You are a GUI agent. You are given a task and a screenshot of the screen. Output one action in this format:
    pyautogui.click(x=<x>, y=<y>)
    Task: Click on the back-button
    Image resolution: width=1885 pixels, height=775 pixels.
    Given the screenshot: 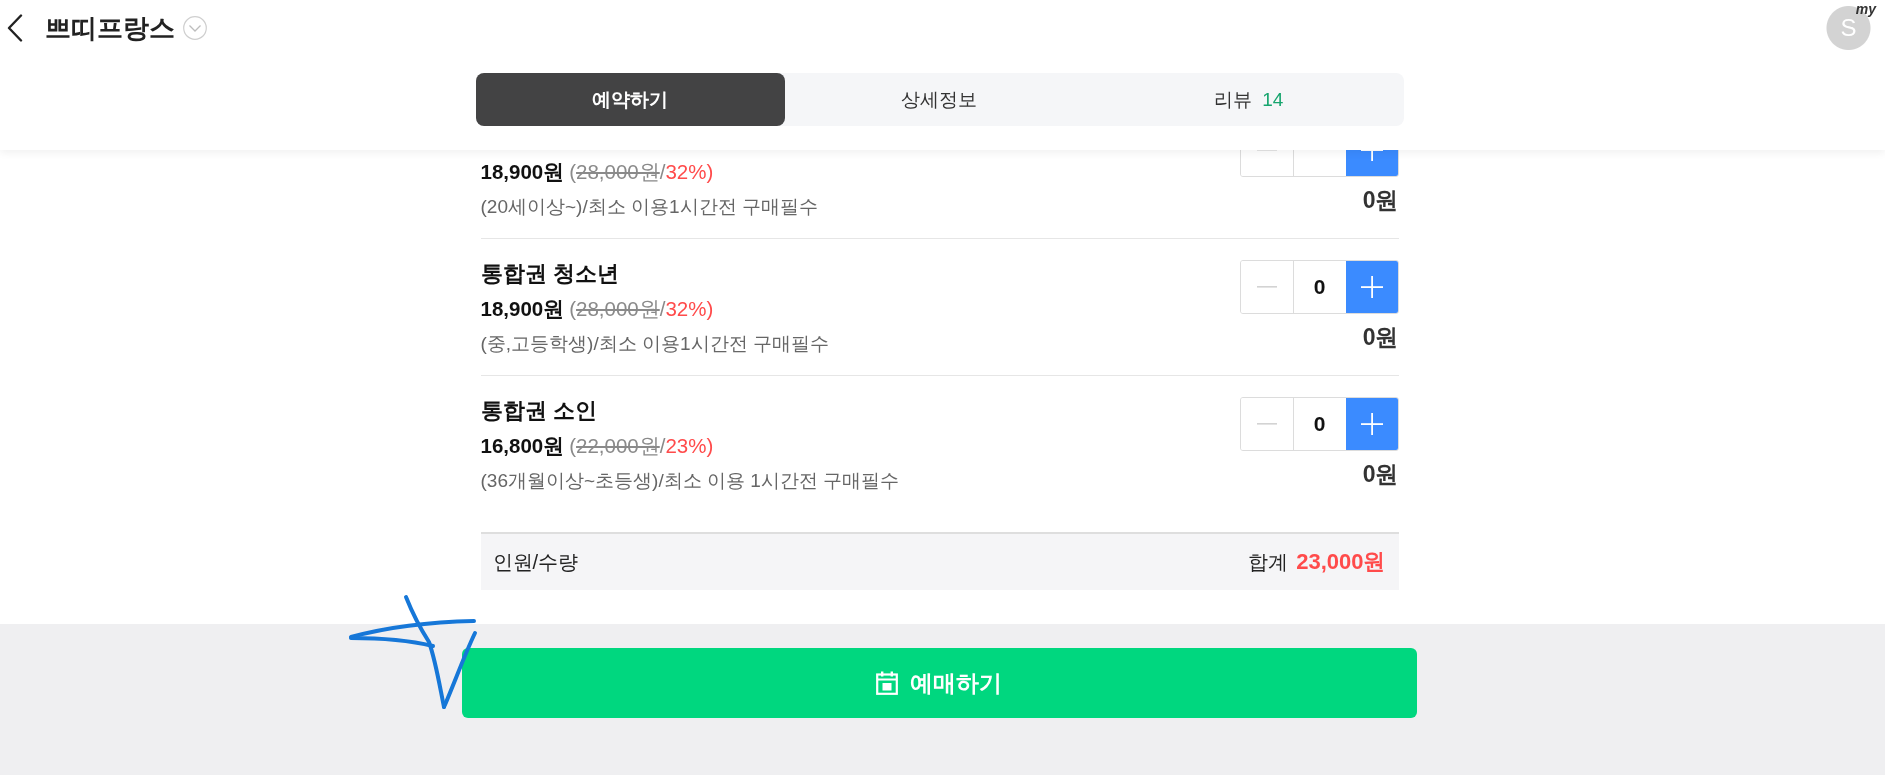 What is the action you would take?
    pyautogui.click(x=15, y=28)
    